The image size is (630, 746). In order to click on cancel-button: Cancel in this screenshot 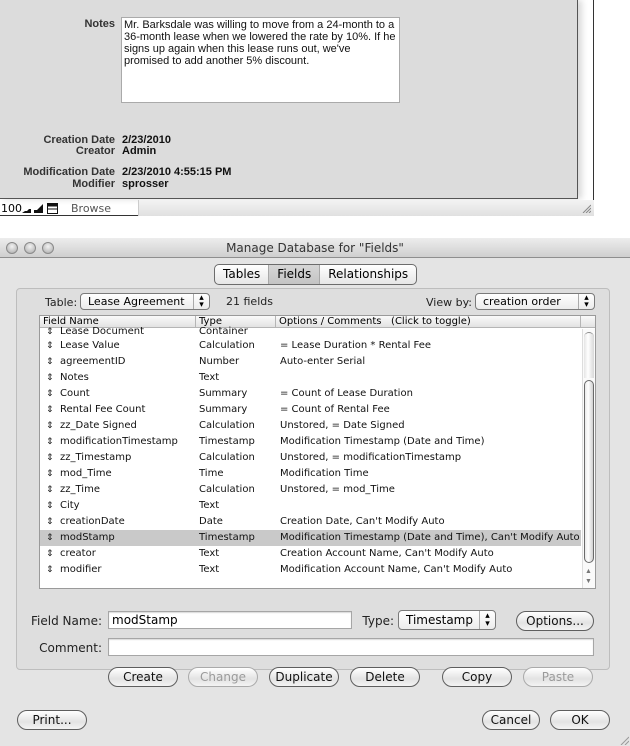, I will do `click(511, 720)`.